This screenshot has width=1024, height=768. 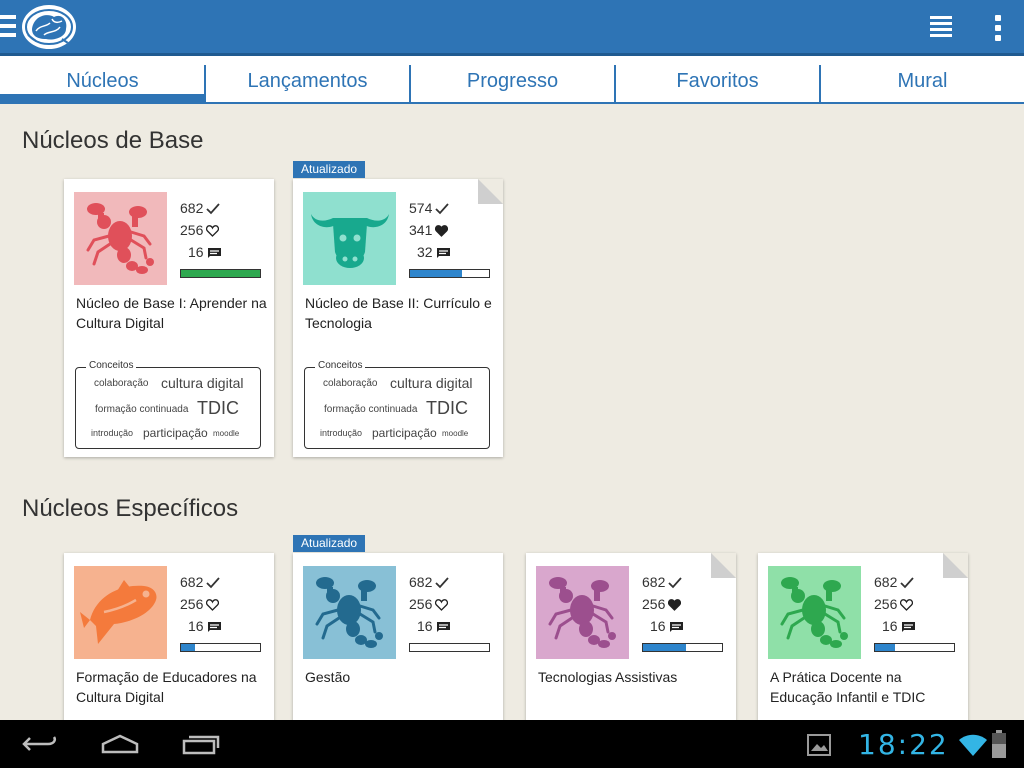 What do you see at coordinates (429, 230) in the screenshot?
I see `favorites-count: 341` at bounding box center [429, 230].